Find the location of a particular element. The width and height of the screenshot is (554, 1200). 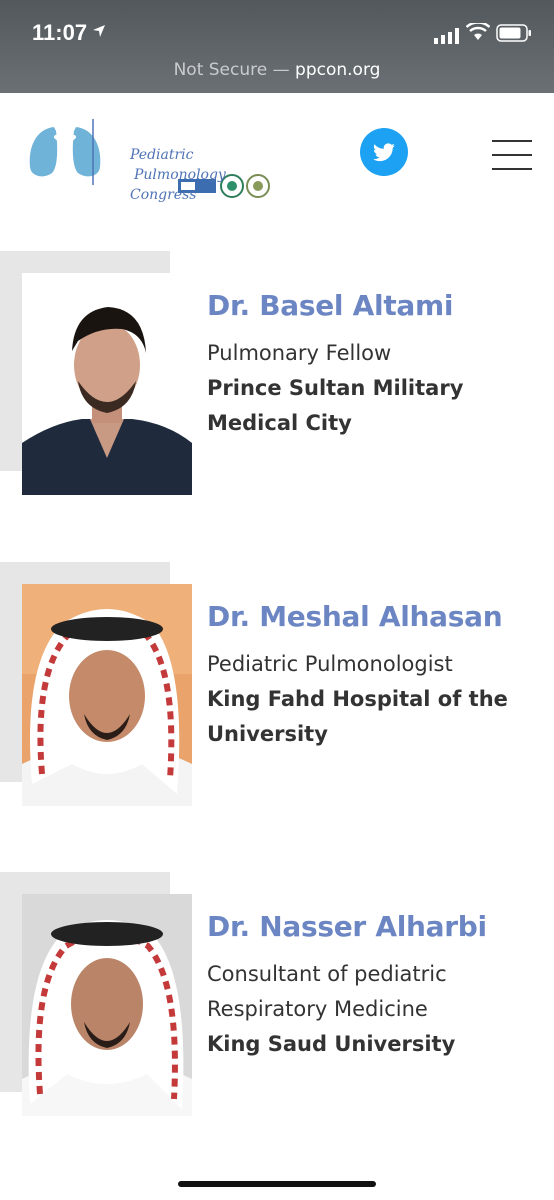

twitter-icon is located at coordinates (384, 152).